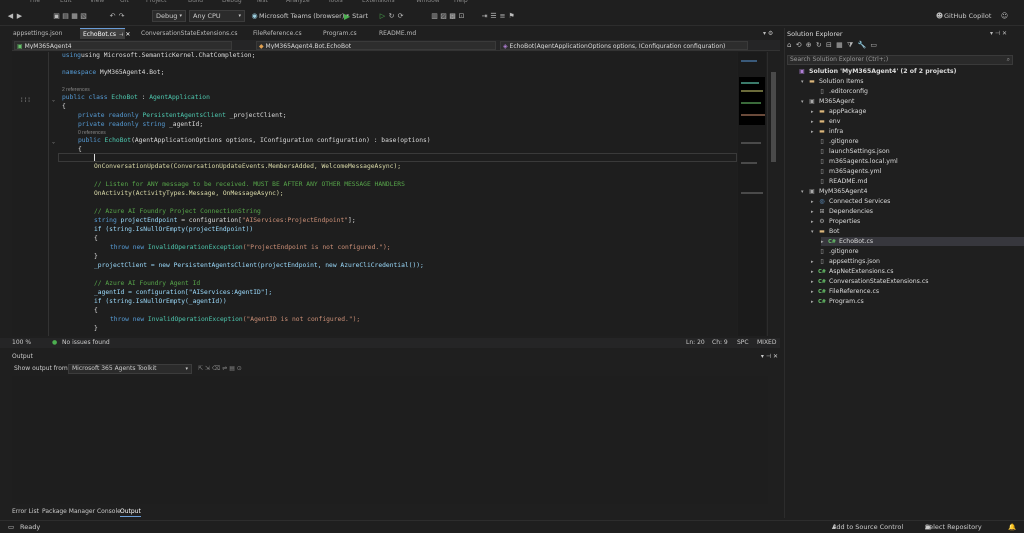  Describe the element at coordinates (83, 16) in the screenshot. I see `save-all-icon: ▧` at that location.